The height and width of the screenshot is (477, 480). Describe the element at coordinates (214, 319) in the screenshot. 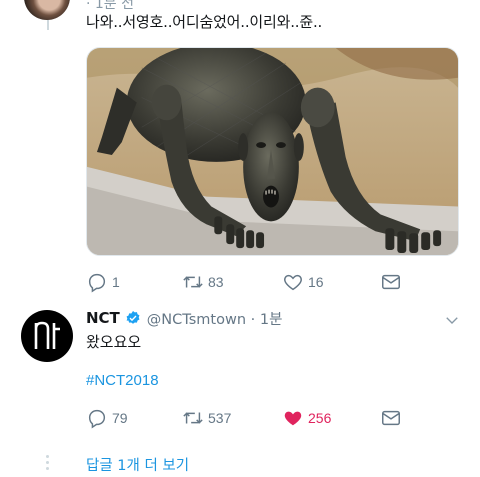

I see `handle-and-time: @NCTsmtown · 1분` at that location.